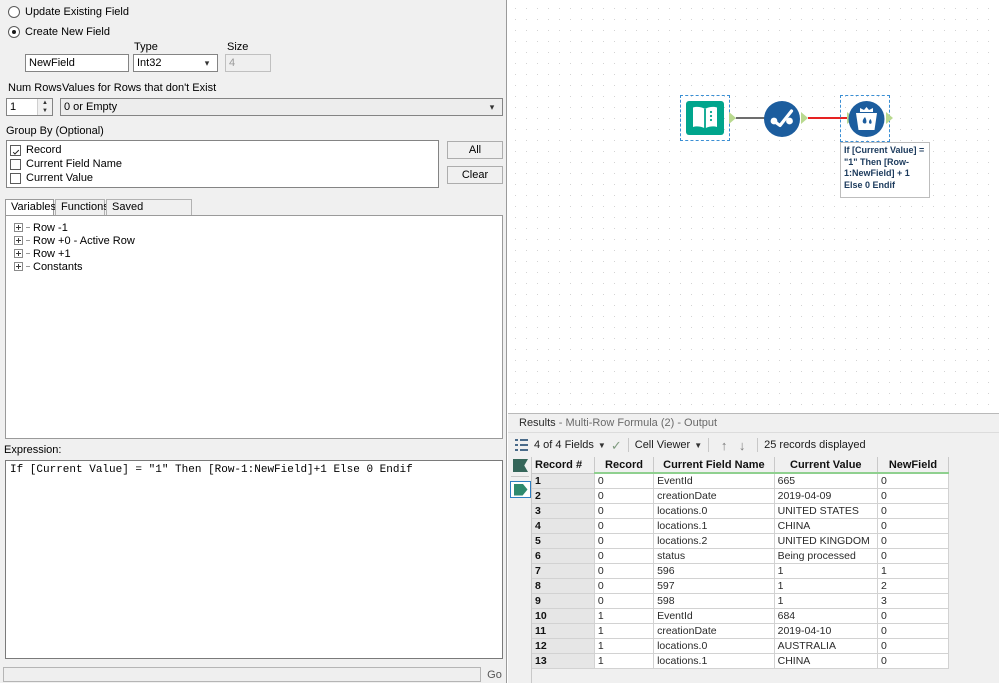  I want to click on type-select: Int32 ▾, so click(175, 63).